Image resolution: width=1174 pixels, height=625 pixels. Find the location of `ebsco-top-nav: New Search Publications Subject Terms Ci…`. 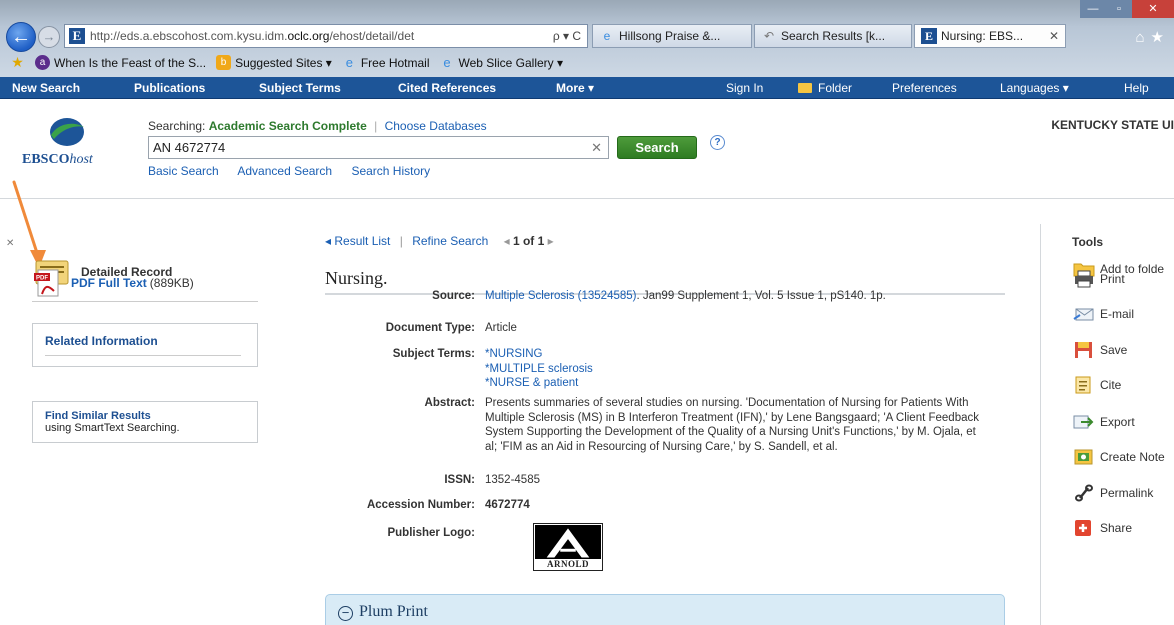

ebsco-top-nav: New Search Publications Subject Terms Ci… is located at coordinates (587, 88).